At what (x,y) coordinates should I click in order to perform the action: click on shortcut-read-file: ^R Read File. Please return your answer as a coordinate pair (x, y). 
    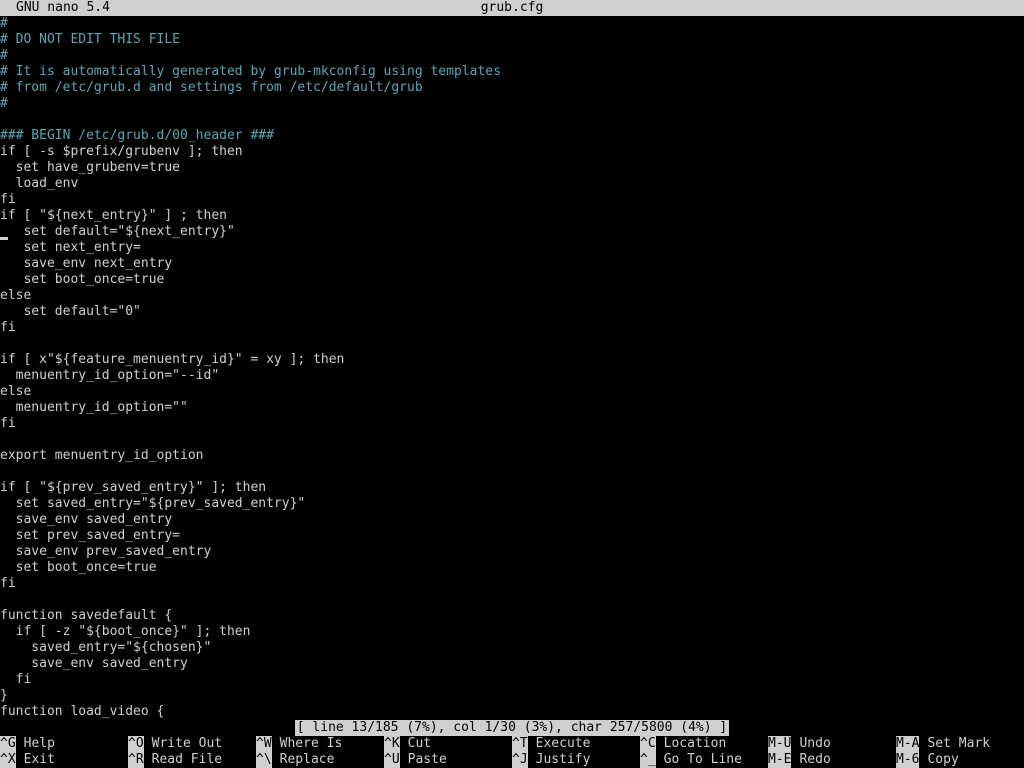
    Looking at the image, I should click on (175, 760).